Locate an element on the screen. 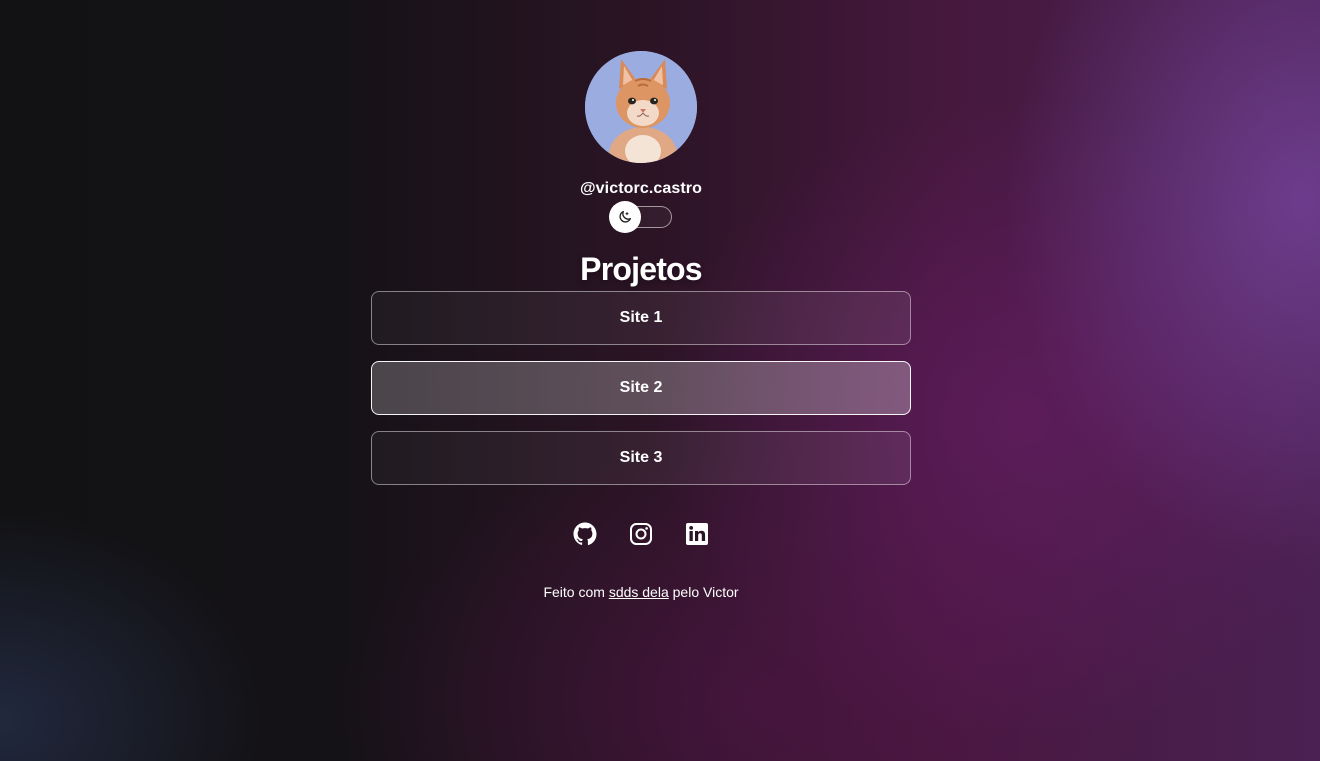  linkedin-icon is located at coordinates (697, 534).